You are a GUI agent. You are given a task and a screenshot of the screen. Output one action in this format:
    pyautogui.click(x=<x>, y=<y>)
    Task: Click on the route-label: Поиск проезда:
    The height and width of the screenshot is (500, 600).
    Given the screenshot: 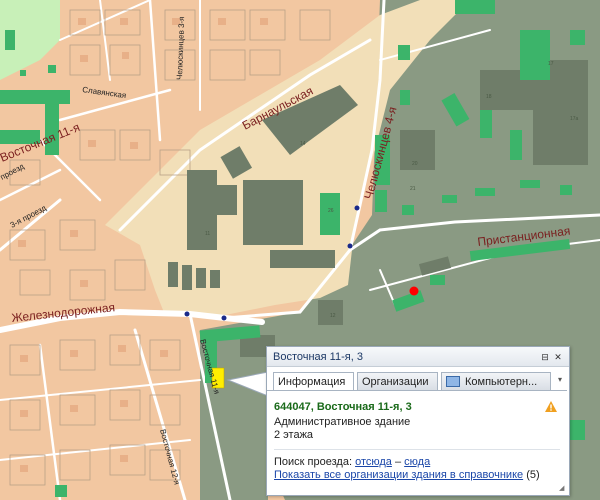 What is the action you would take?
    pyautogui.click(x=313, y=462)
    